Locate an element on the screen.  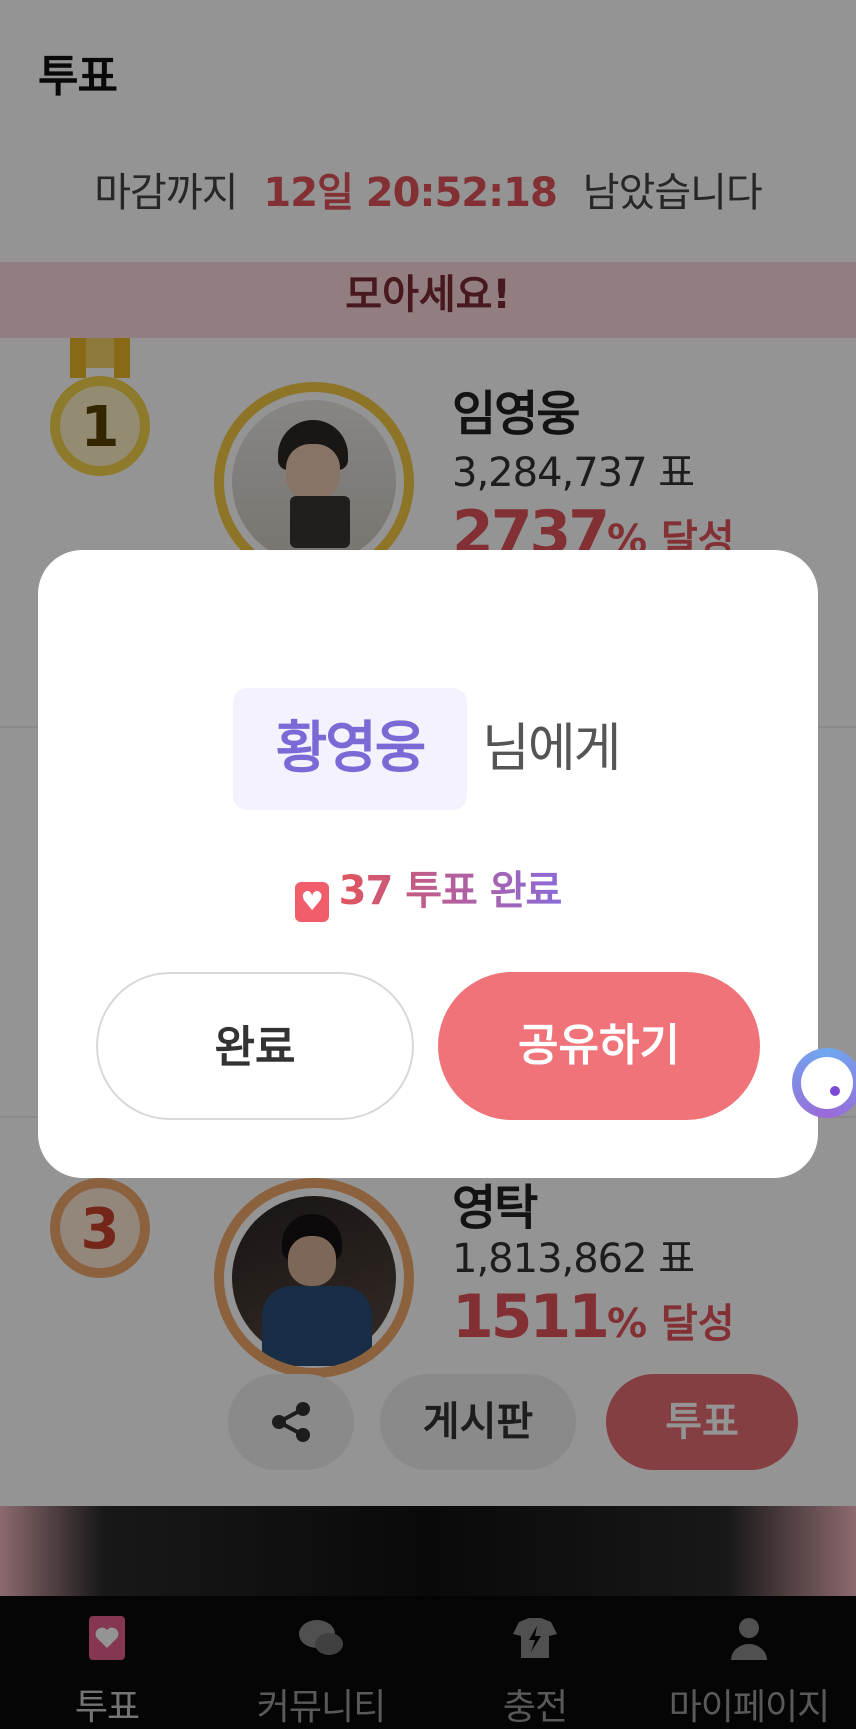
recipient-suffix: 님에게 is located at coordinates (552, 749).